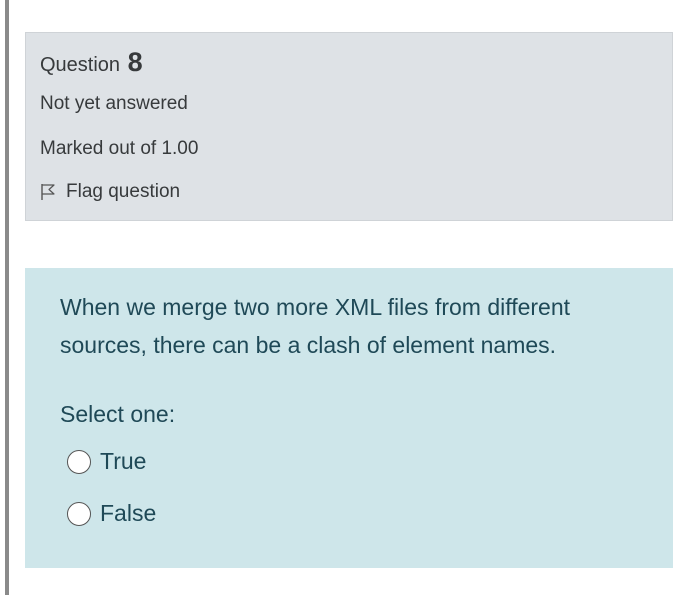 Image resolution: width=700 pixels, height=595 pixels. What do you see at coordinates (114, 103) in the screenshot?
I see `question-state: Not yet answered` at bounding box center [114, 103].